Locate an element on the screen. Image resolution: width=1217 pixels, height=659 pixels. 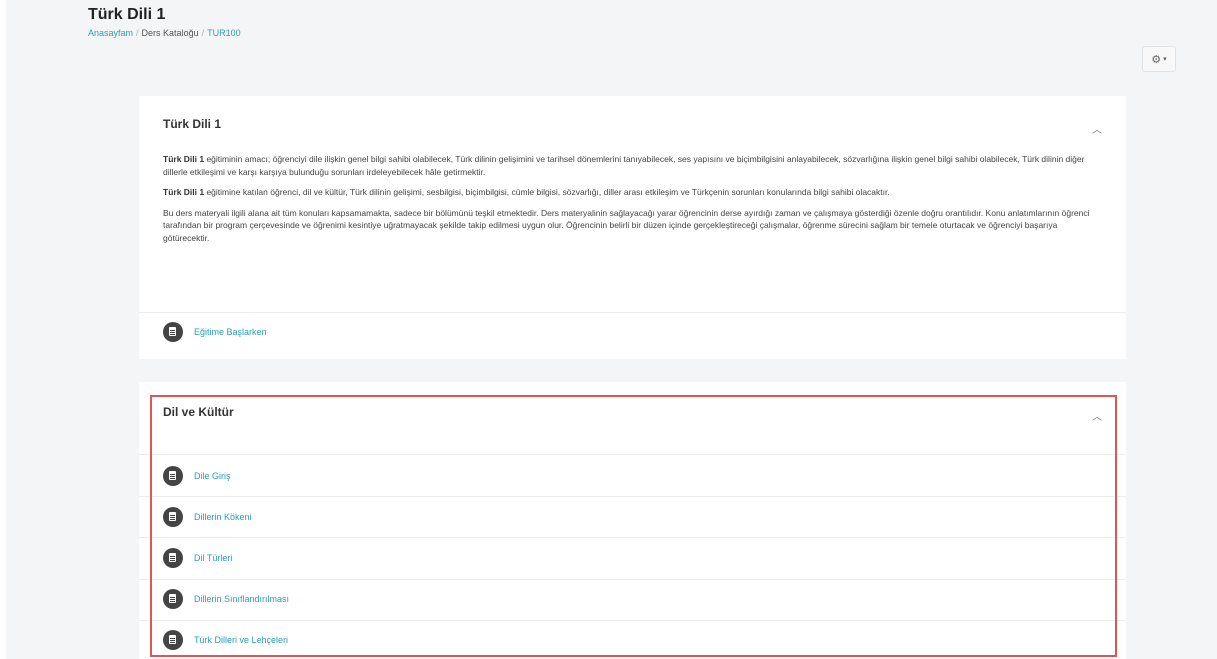
caret-down-icon: ▾ is located at coordinates (1165, 59).